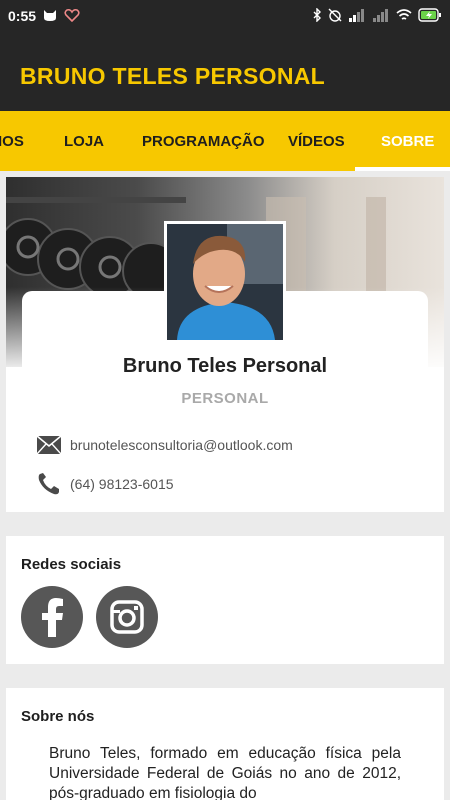 This screenshot has width=450, height=800. Describe the element at coordinates (429, 15) in the screenshot. I see `battery-charging-icon` at that location.